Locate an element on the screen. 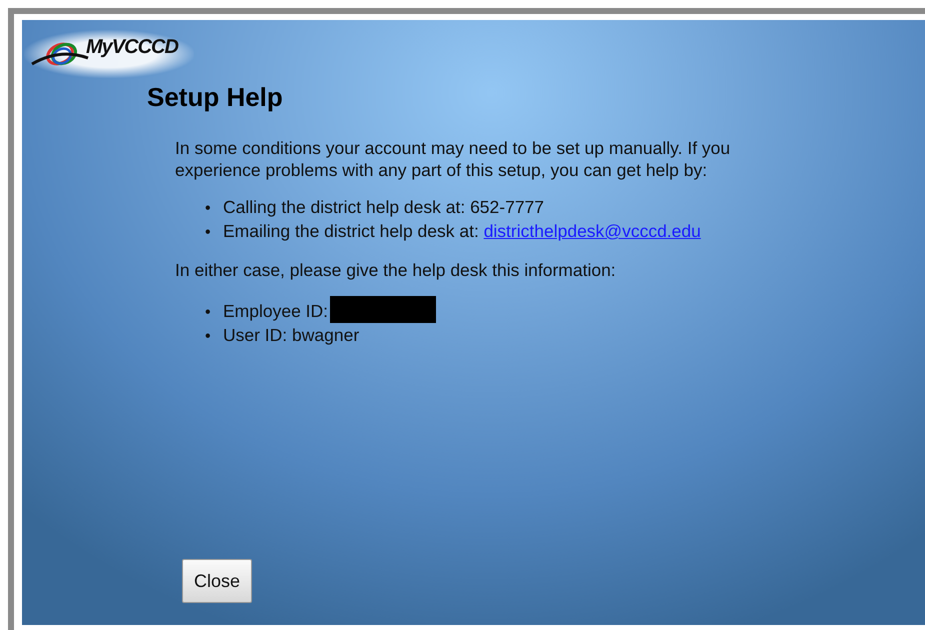 This screenshot has height=630, width=925. info-text: Employee ID: is located at coordinates (275, 311).